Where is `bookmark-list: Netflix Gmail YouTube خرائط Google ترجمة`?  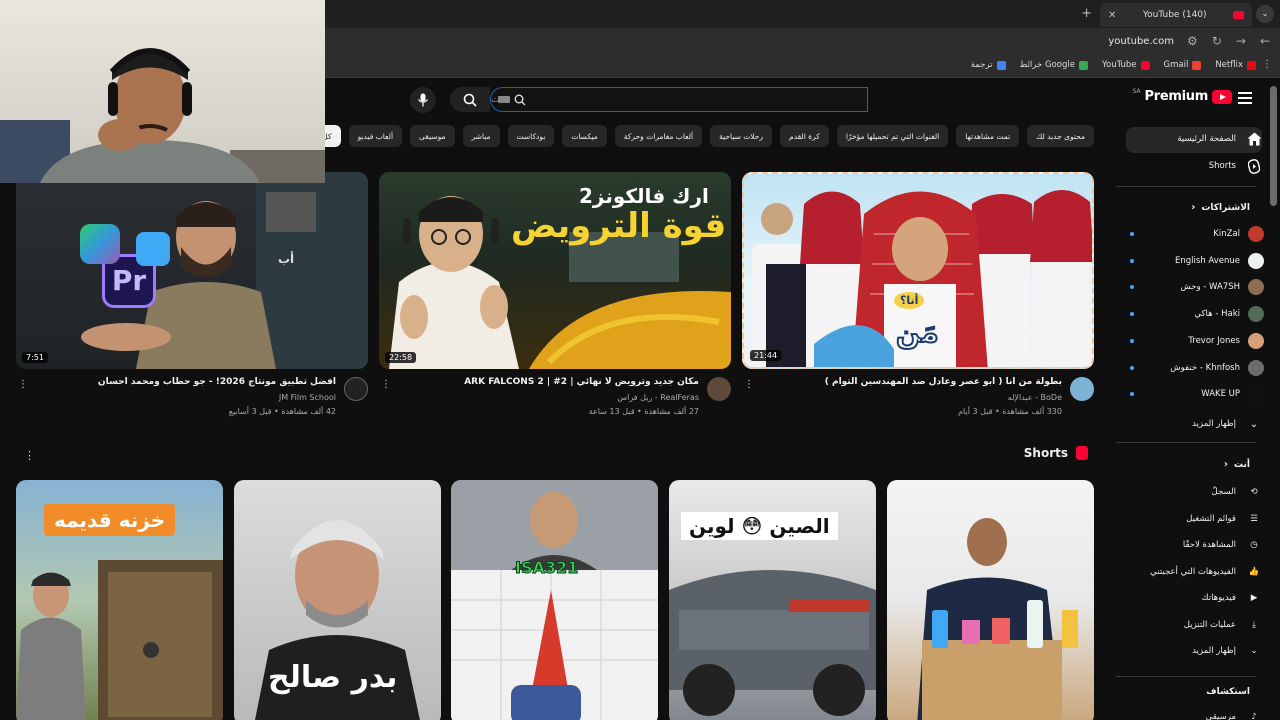 bookmark-list: Netflix Gmail YouTube خرائط Google ترجمة is located at coordinates (1113, 65).